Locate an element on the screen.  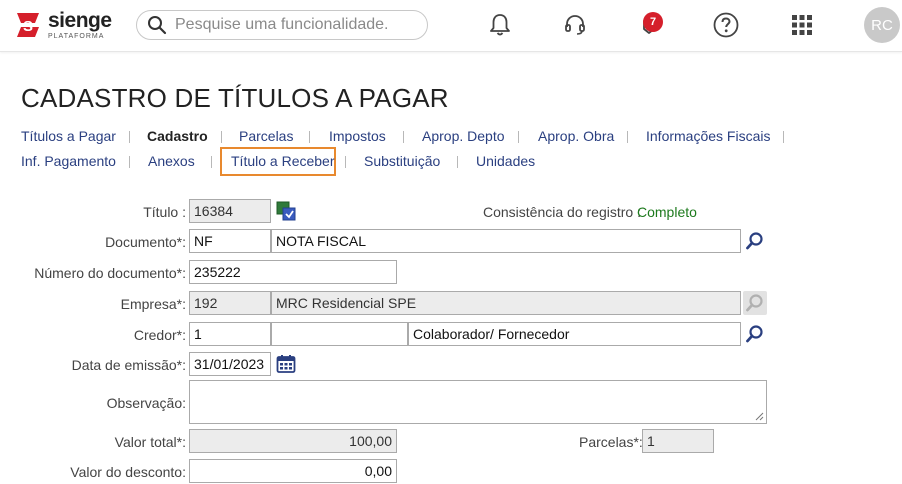
sienge-logo-icon: S is located at coordinates (28, 25).